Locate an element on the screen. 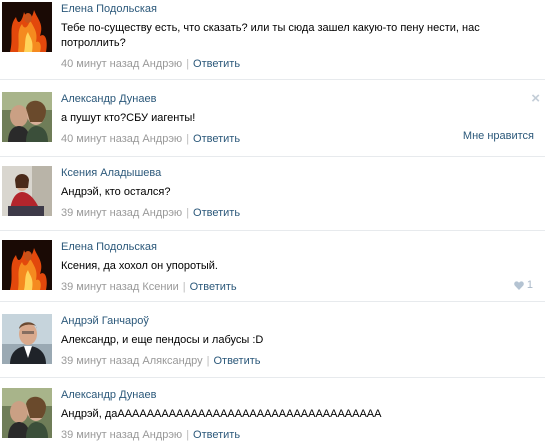 This screenshot has width=555, height=447. comment-author: Андрэй Ганчароў is located at coordinates (303, 321).